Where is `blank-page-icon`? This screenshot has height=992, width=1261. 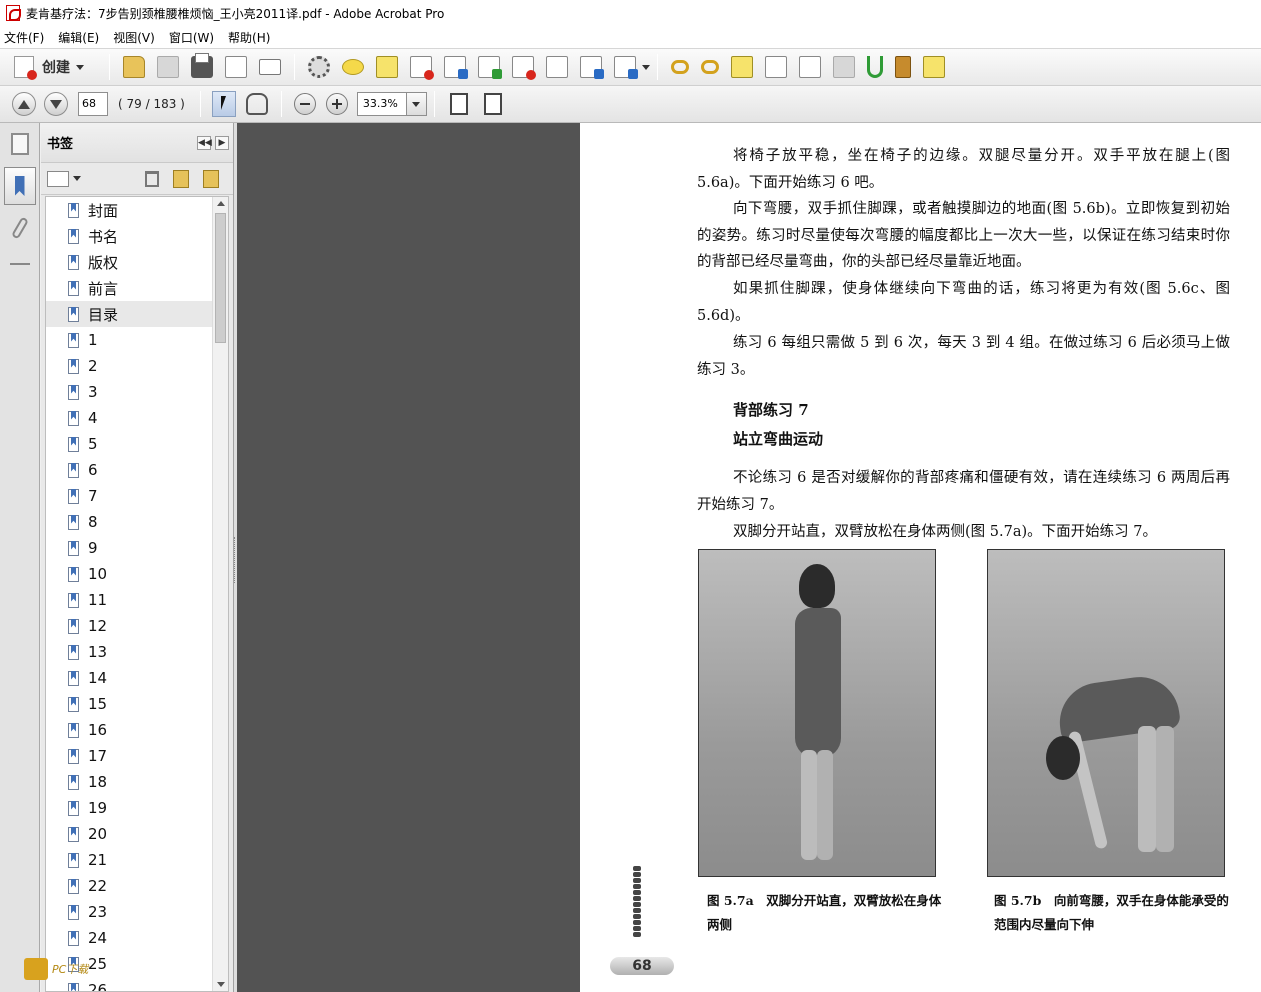
blank-page-icon is located at coordinates (810, 67).